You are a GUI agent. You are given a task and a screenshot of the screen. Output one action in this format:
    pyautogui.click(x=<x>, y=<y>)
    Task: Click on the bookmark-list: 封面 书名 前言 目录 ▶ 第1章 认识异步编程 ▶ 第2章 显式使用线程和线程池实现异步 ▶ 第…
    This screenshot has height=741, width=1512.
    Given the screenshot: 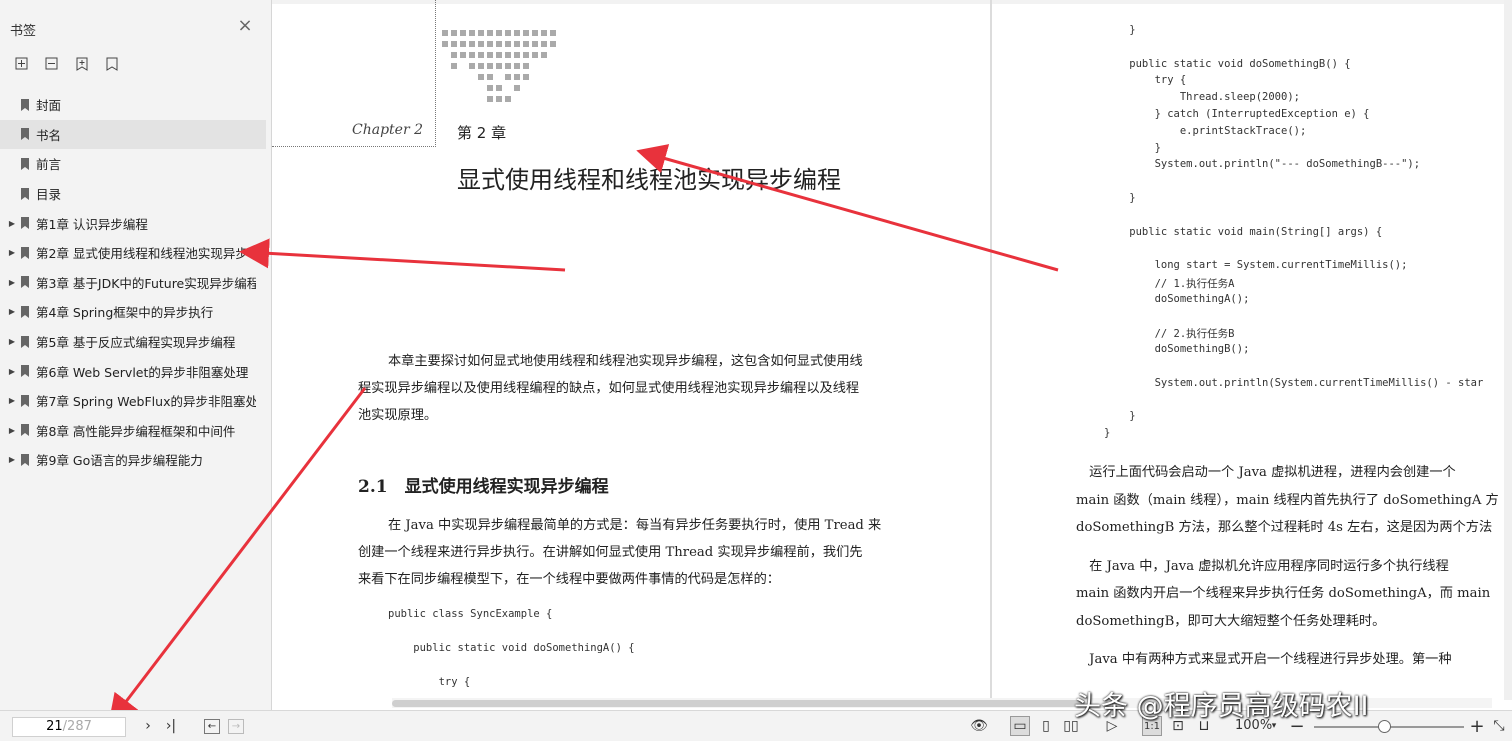 What is the action you would take?
    pyautogui.click(x=136, y=282)
    